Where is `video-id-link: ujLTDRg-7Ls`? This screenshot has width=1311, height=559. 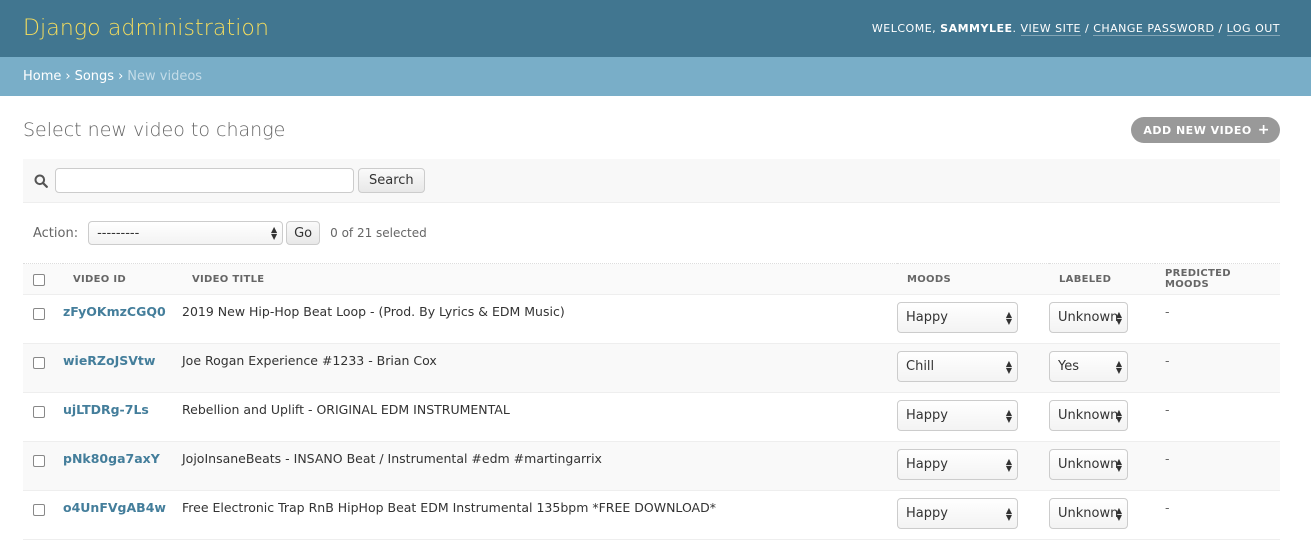
video-id-link: ujLTDRg-7Ls is located at coordinates (106, 409).